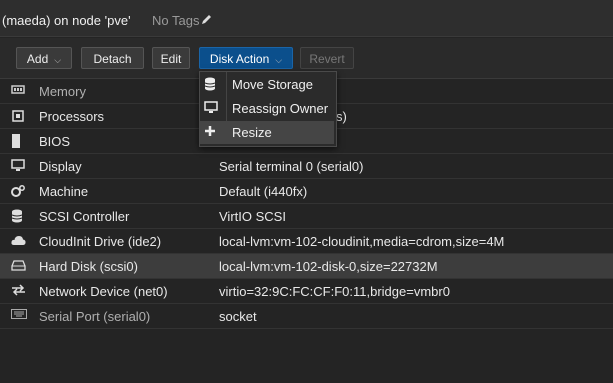 The width and height of the screenshot is (613, 383). Describe the element at coordinates (63, 191) in the screenshot. I see `row-label: Machine` at that location.